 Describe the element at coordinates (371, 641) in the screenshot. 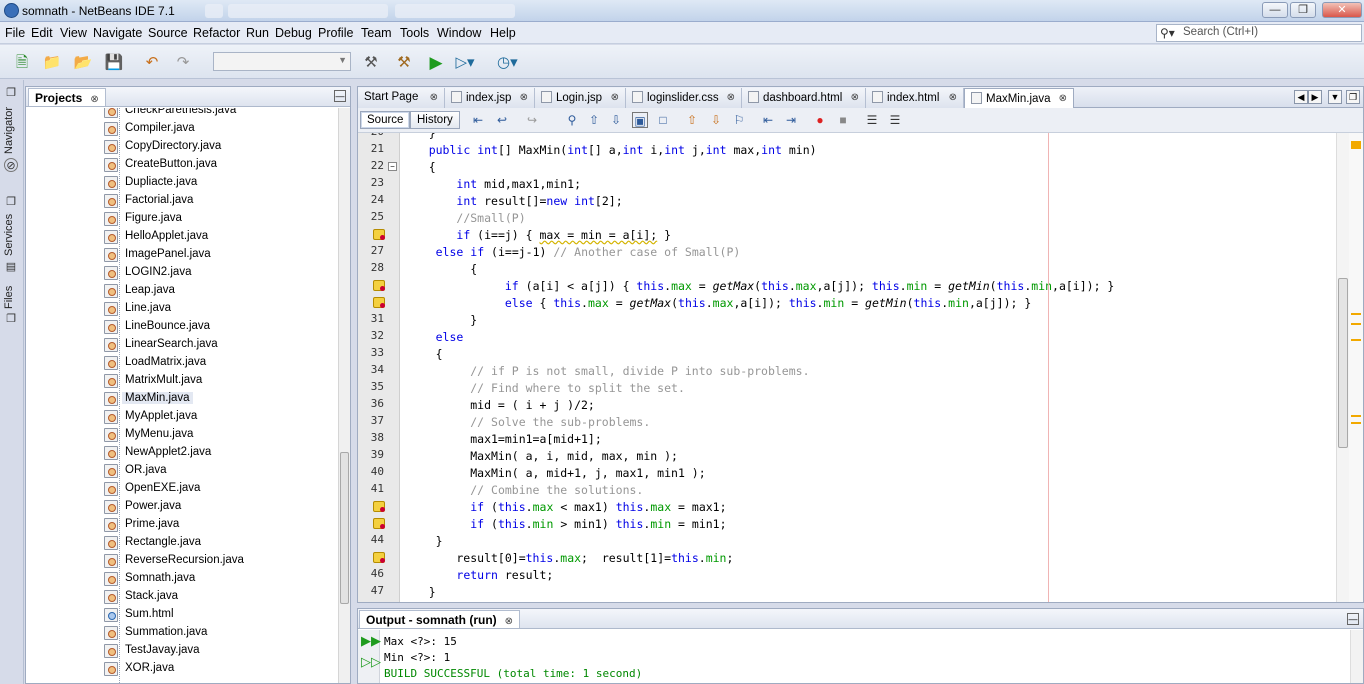

I see `rerun-icon: ▶▶` at that location.